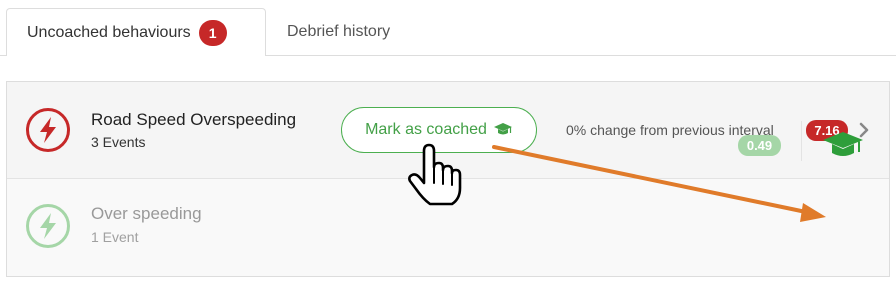 This screenshot has height=293, width=896. I want to click on behaviour-title: Over speeding, so click(146, 213).